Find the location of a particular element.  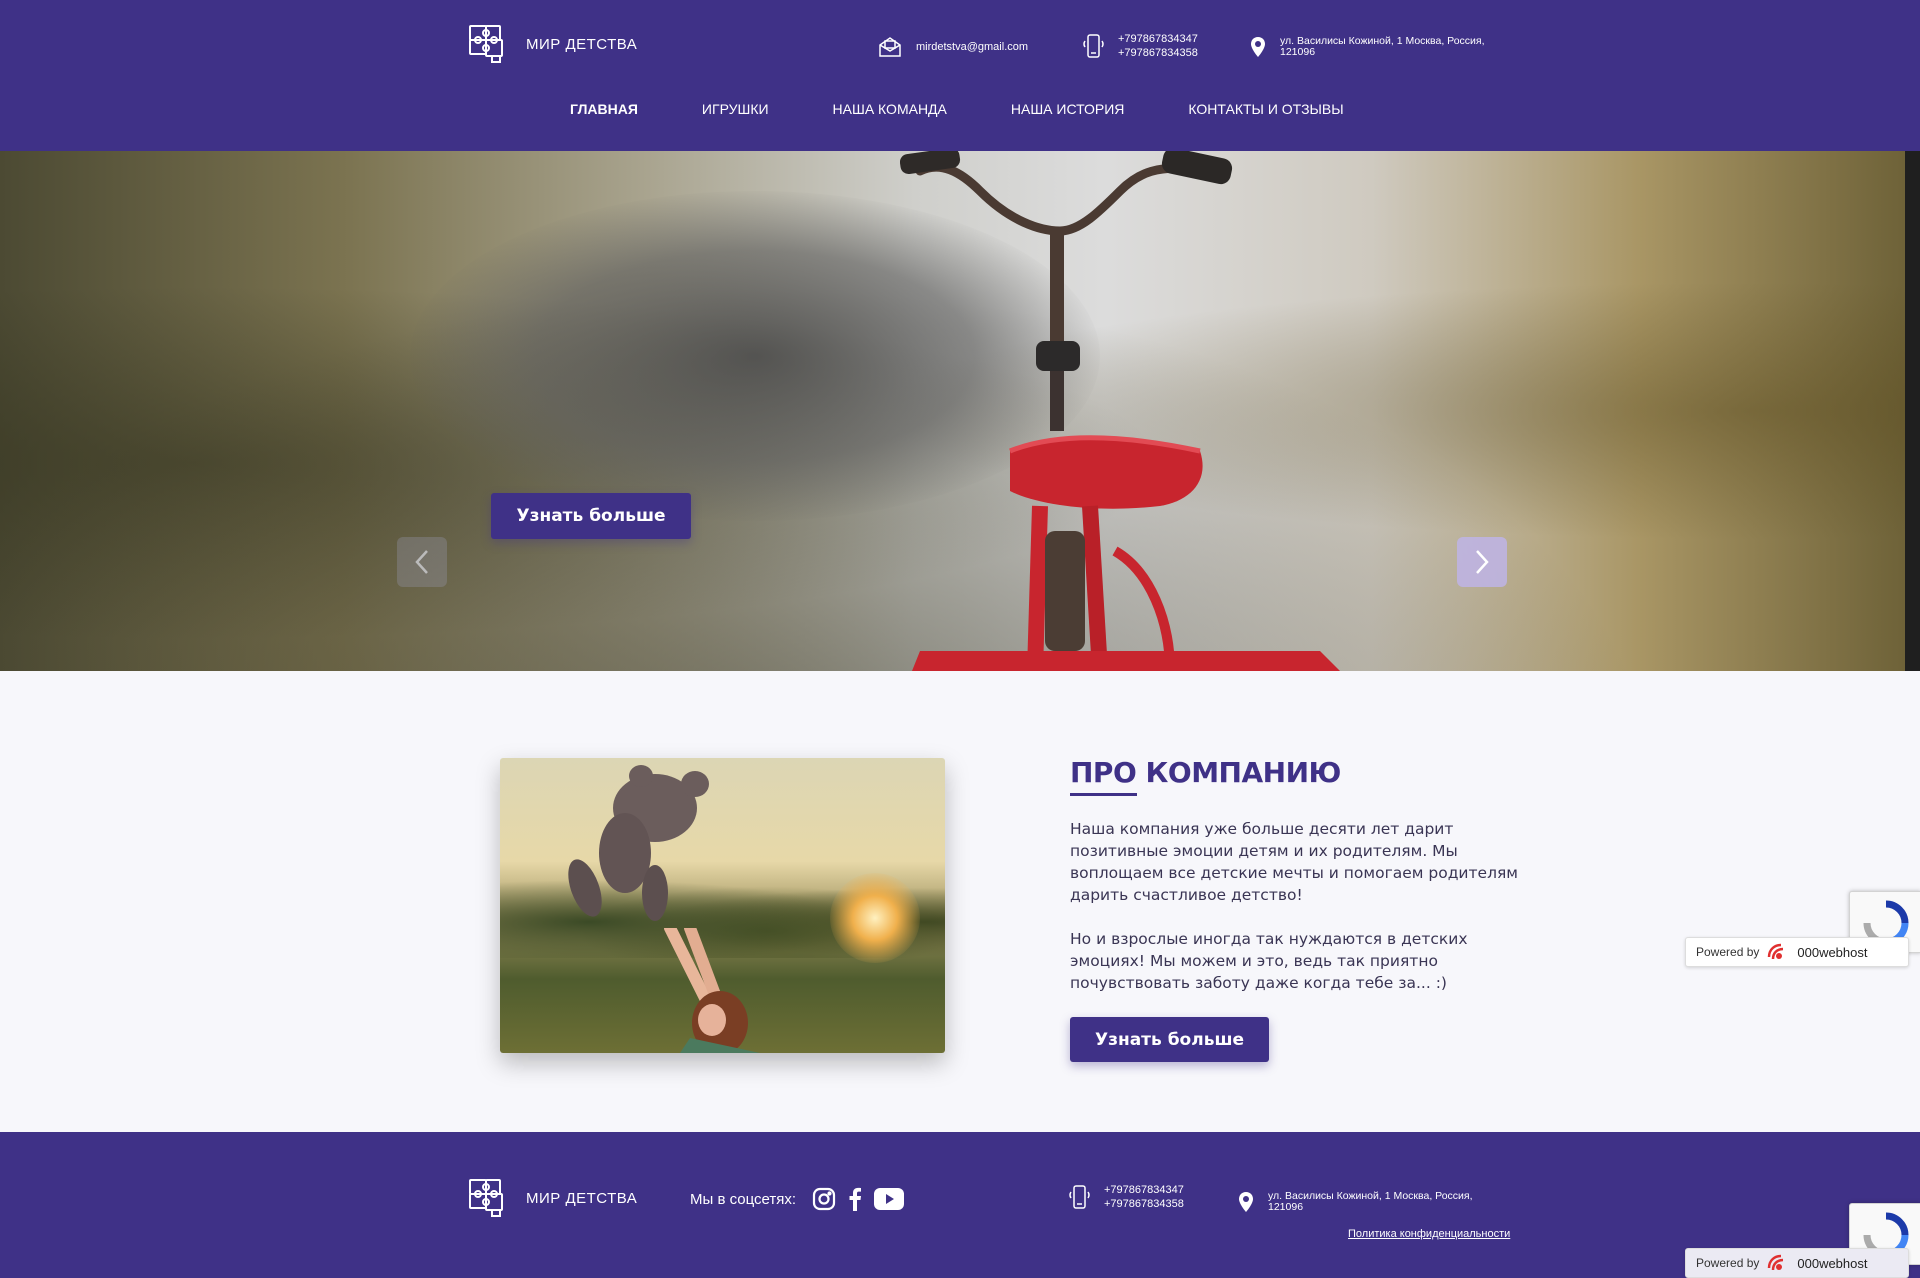

about-image is located at coordinates (722, 905).